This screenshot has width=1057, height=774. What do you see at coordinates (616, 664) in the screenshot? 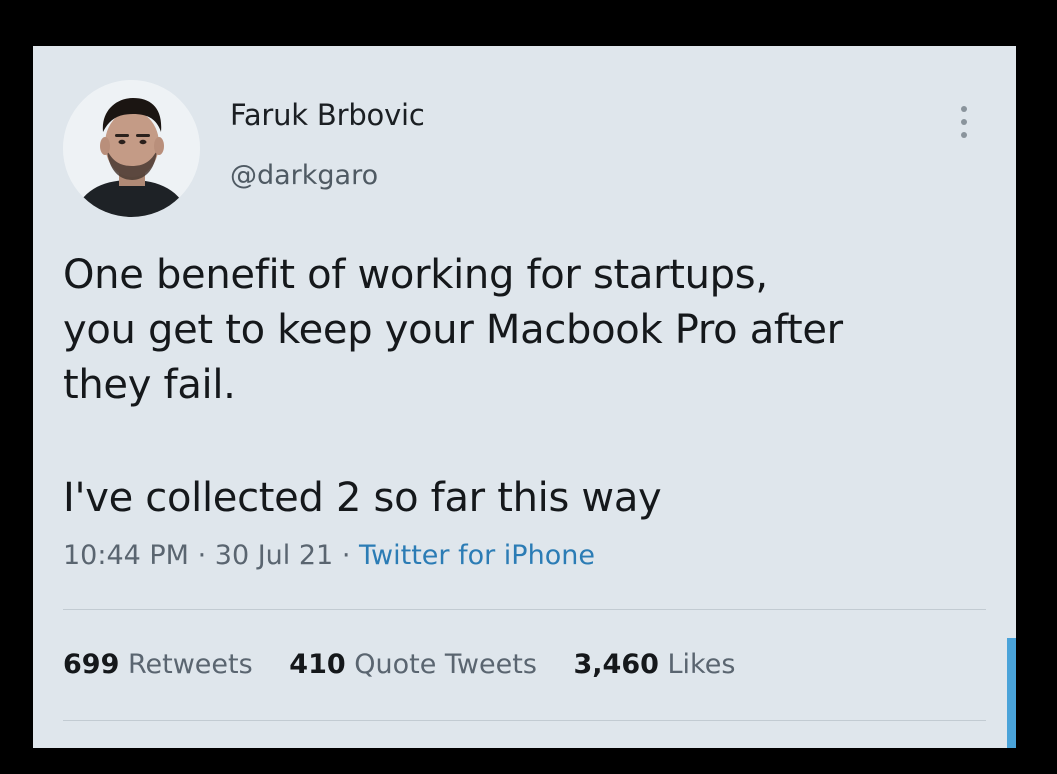
I see `likes-count: 3,460` at bounding box center [616, 664].